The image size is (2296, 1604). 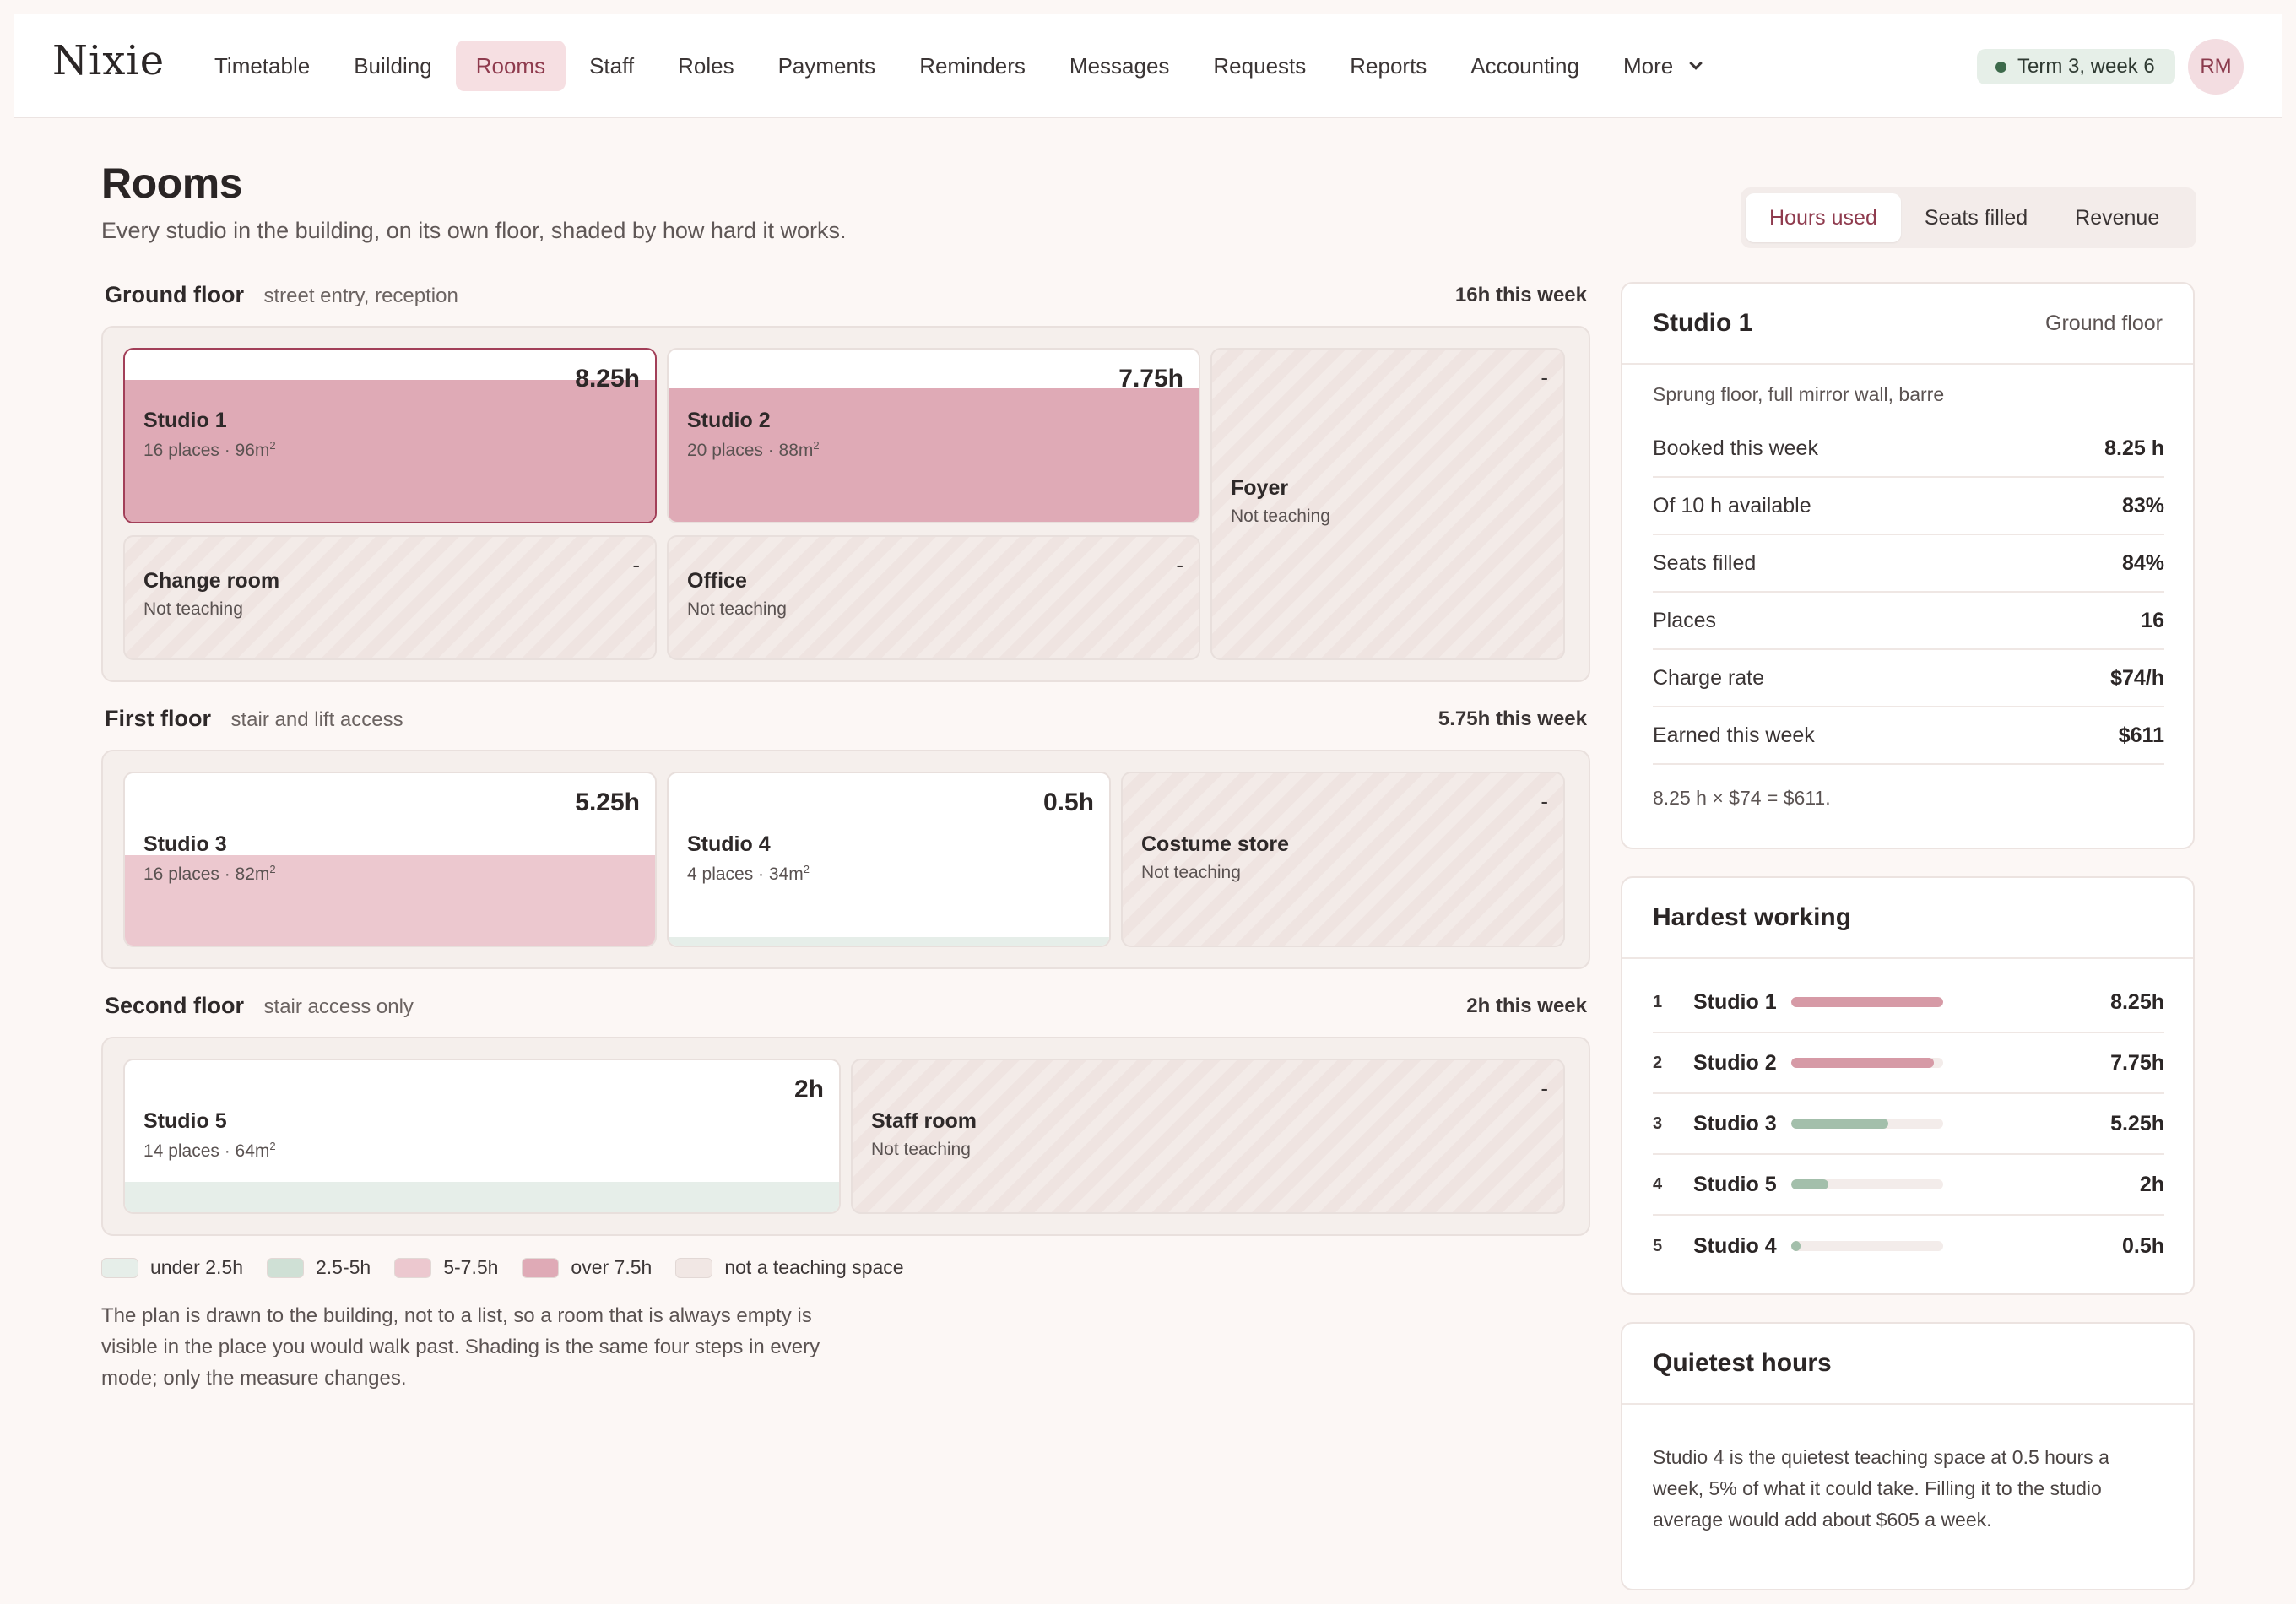 What do you see at coordinates (973, 66) in the screenshot?
I see `nav-reminders: Reminders` at bounding box center [973, 66].